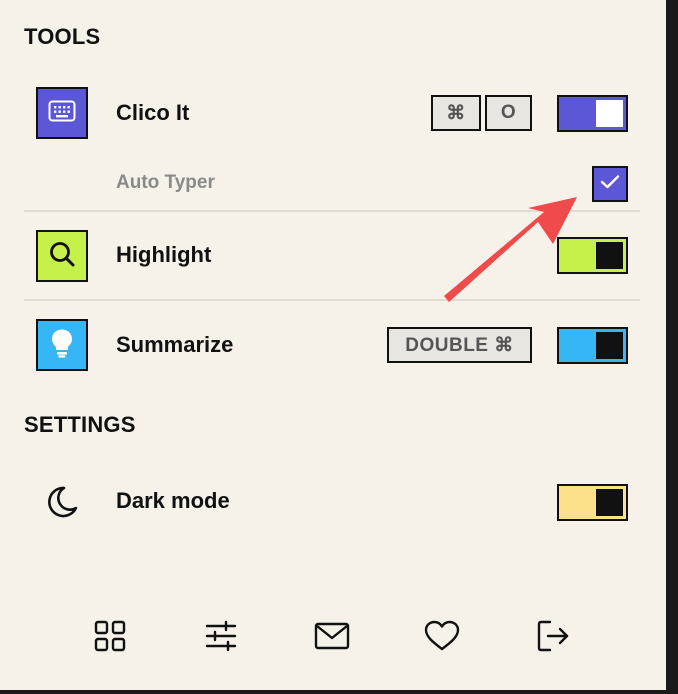  What do you see at coordinates (592, 113) in the screenshot?
I see `clico-toggle` at bounding box center [592, 113].